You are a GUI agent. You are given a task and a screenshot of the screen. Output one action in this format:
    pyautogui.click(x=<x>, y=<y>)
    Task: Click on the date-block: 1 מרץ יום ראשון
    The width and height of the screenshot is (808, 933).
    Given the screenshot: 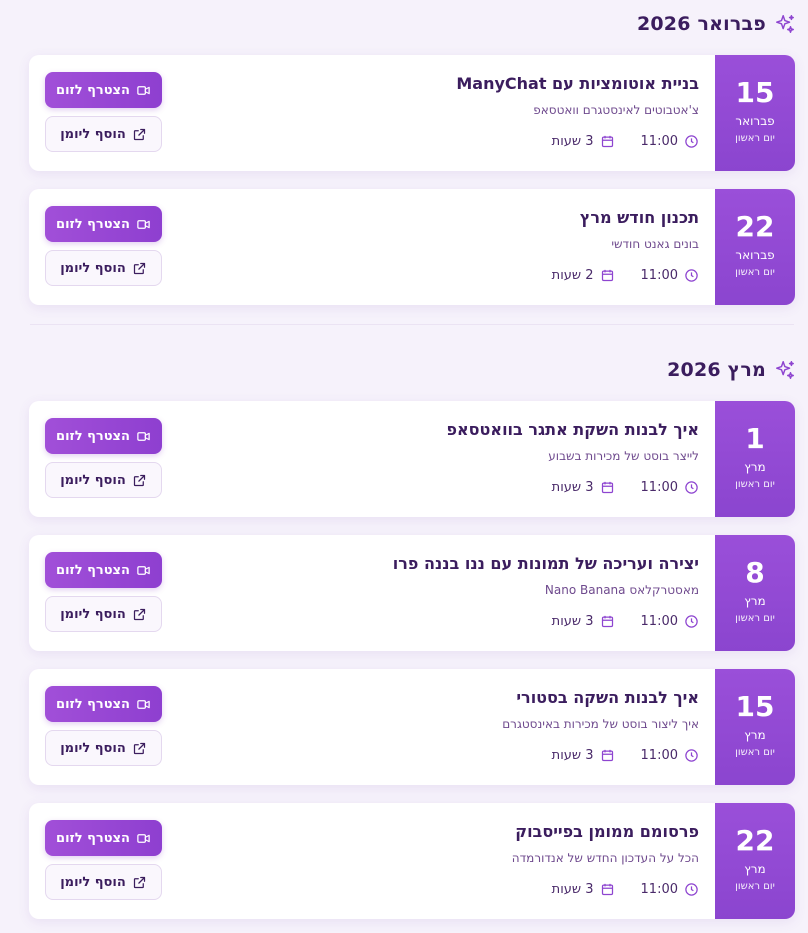 What is the action you would take?
    pyautogui.click(x=755, y=459)
    